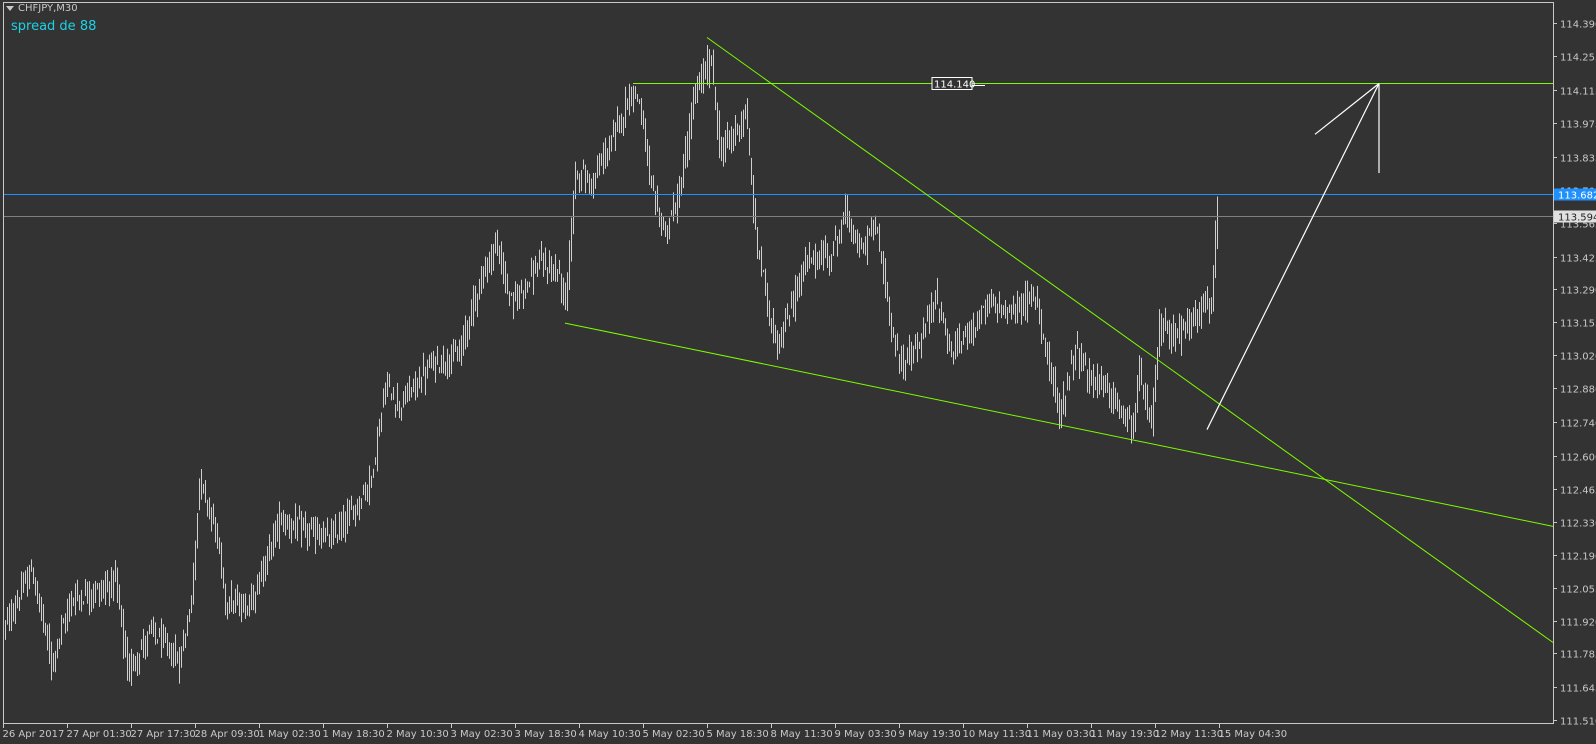  What do you see at coordinates (1578, 92) in the screenshot?
I see `price-tick-label: 114.115` at bounding box center [1578, 92].